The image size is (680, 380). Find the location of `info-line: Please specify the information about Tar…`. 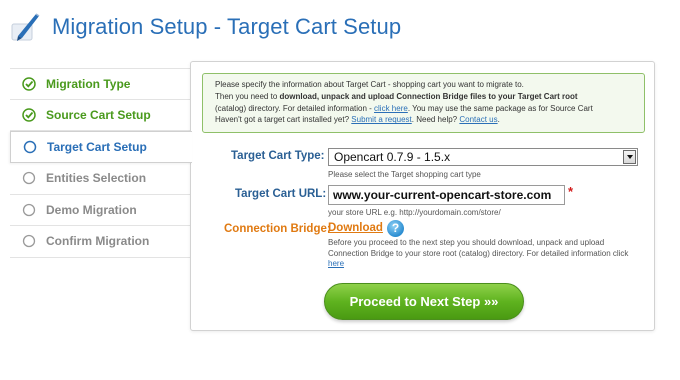

info-line: Please specify the information about Tar… is located at coordinates (369, 84).